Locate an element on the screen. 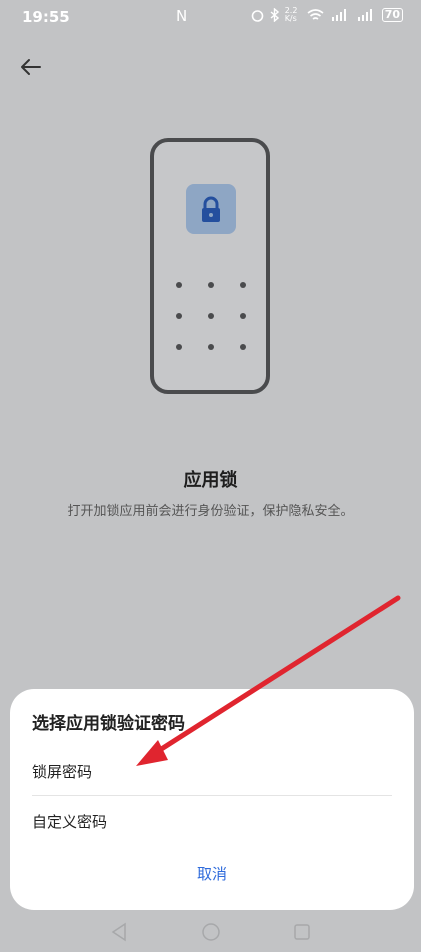 This screenshot has height=952, width=421. arrow-left-icon is located at coordinates (31, 67).